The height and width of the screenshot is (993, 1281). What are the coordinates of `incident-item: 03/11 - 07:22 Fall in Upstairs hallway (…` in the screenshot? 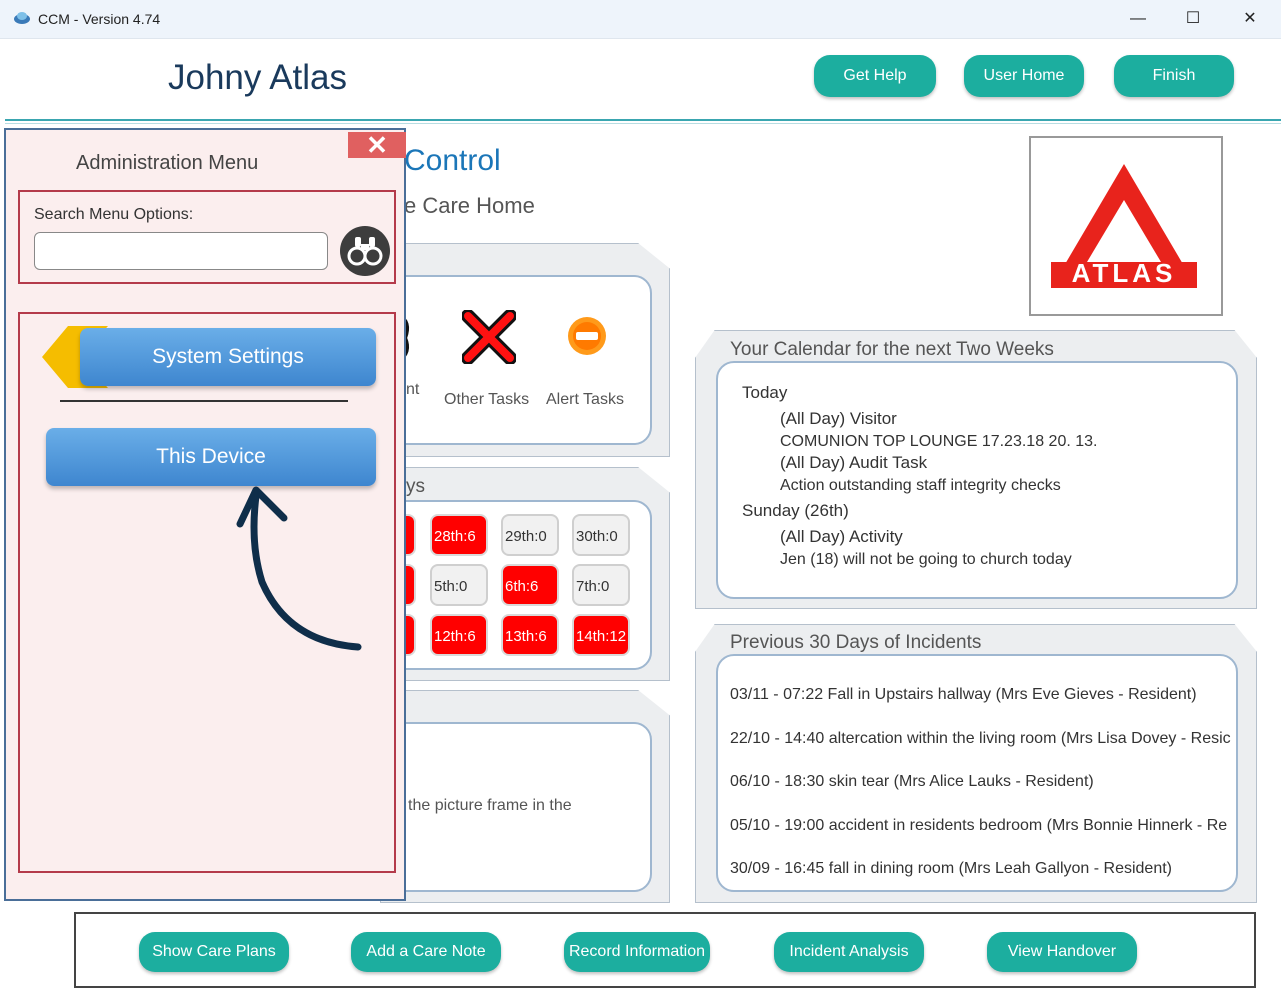 It's located at (963, 695).